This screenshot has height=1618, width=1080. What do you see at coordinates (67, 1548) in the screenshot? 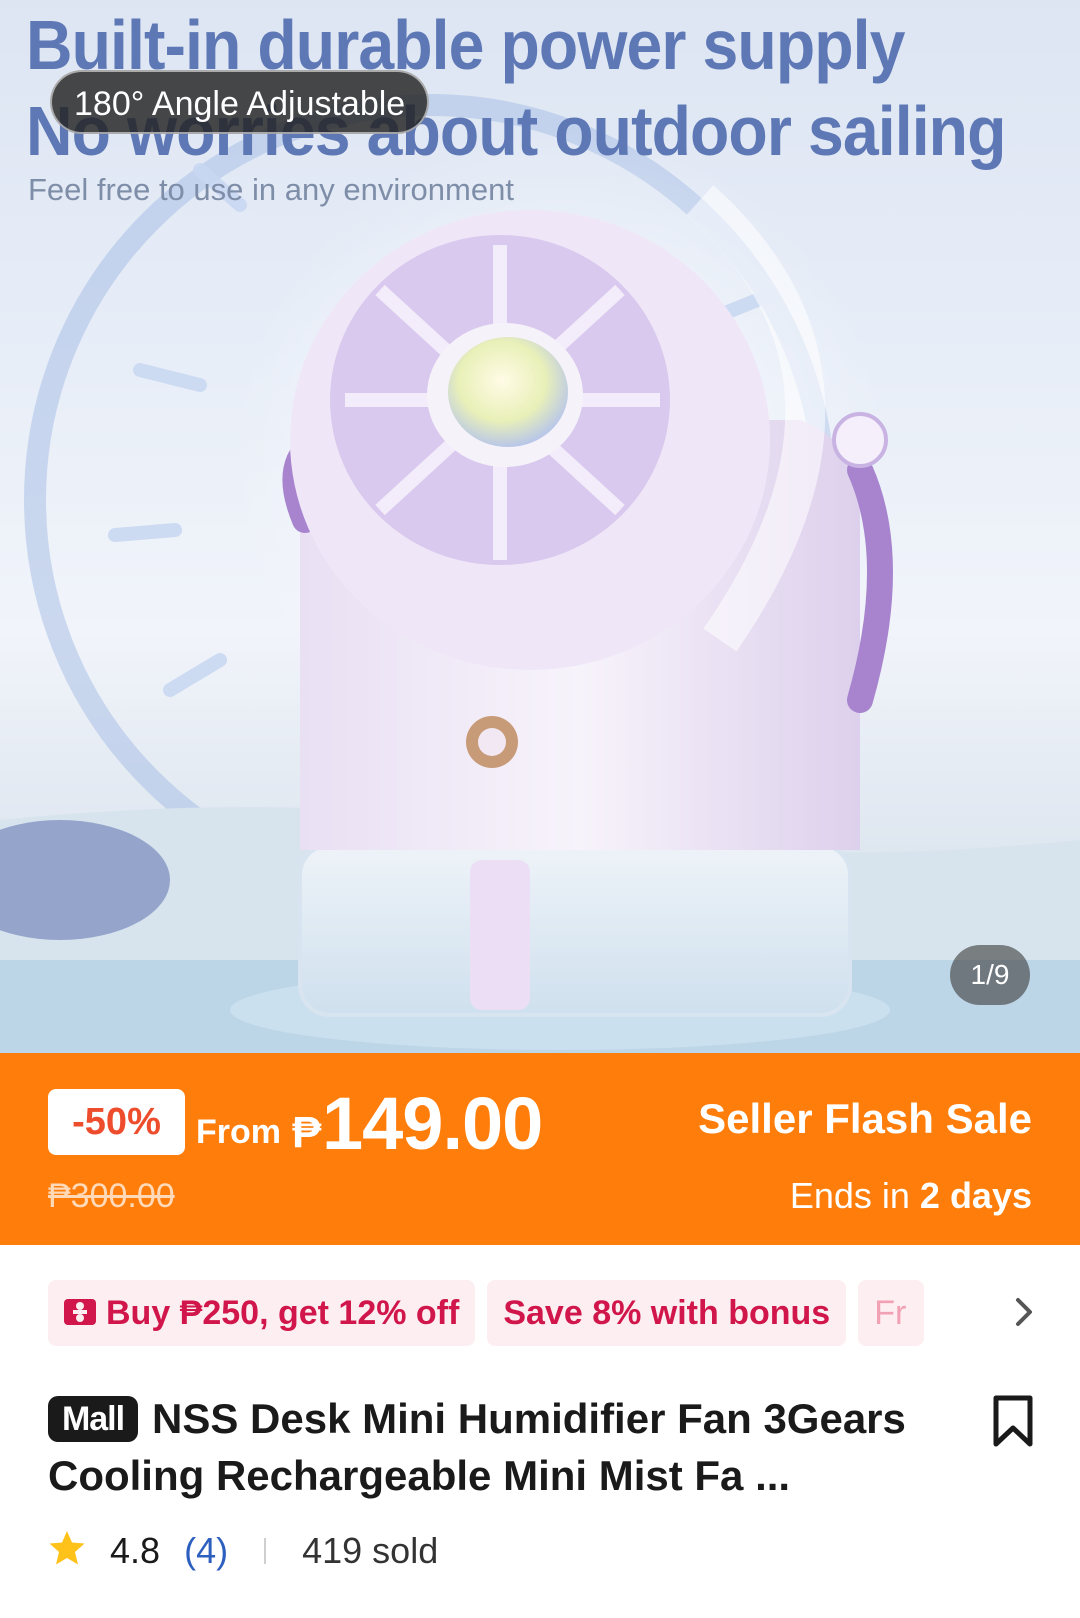
I see `star-icon` at bounding box center [67, 1548].